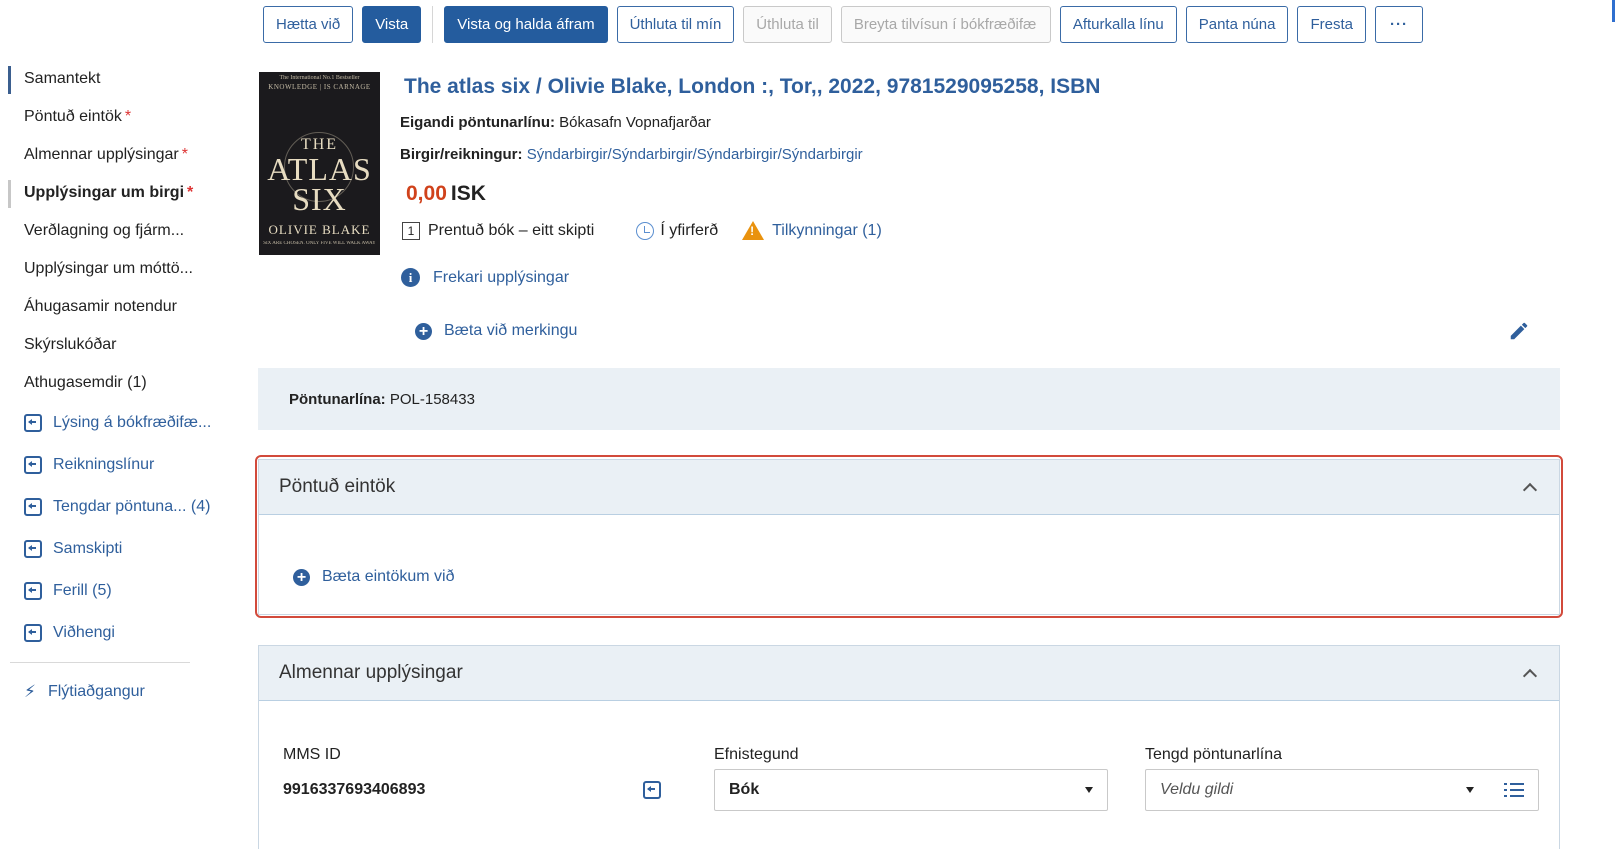  I want to click on nav-link-related-orders: Tengdar pöntuna... (4), so click(120, 507).